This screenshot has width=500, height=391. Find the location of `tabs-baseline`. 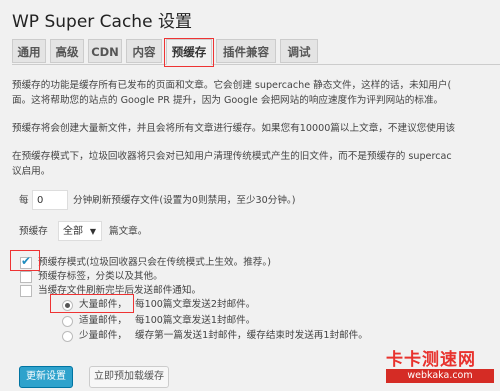

tabs-baseline is located at coordinates (256, 64).